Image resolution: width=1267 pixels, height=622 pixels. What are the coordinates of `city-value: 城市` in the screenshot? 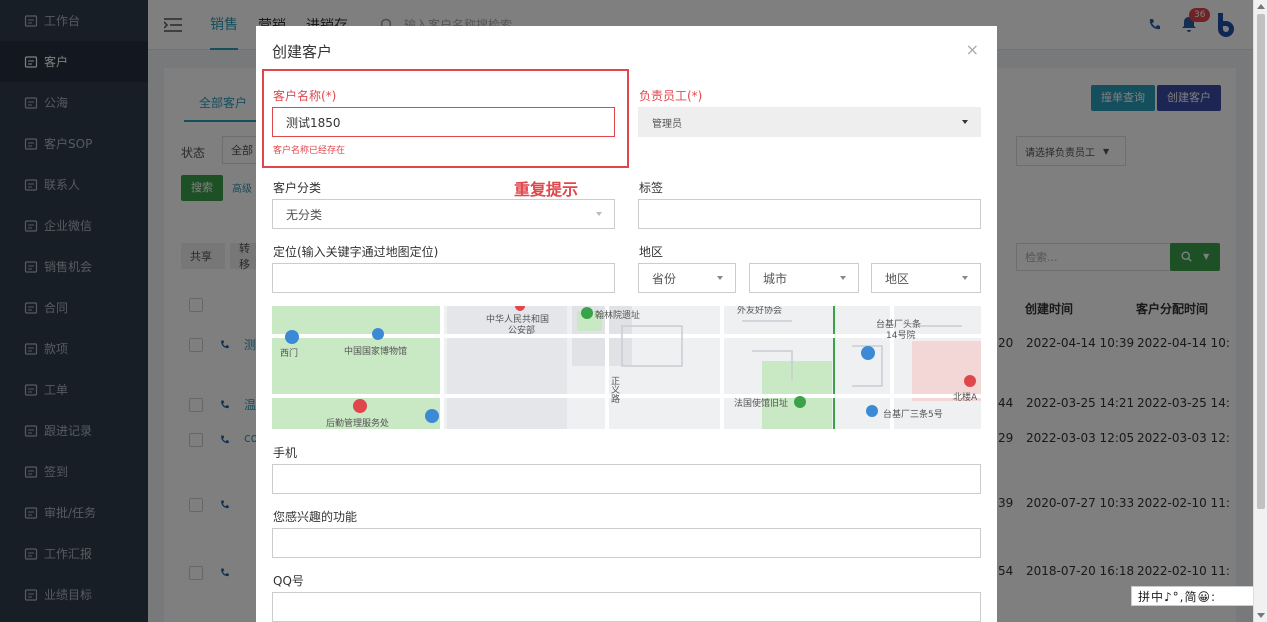 It's located at (775, 278).